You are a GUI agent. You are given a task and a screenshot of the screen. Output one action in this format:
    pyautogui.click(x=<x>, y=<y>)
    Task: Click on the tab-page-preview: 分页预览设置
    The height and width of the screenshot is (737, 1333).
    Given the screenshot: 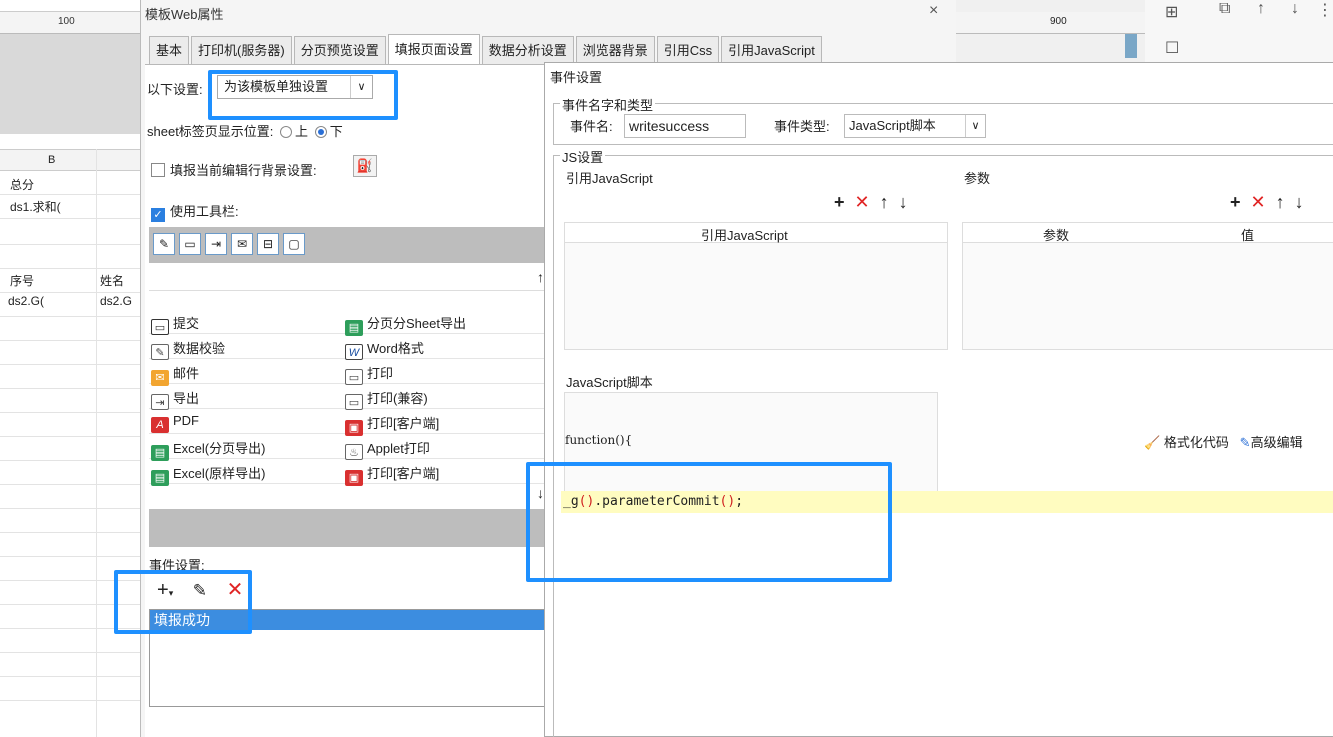 What is the action you would take?
    pyautogui.click(x=339, y=50)
    